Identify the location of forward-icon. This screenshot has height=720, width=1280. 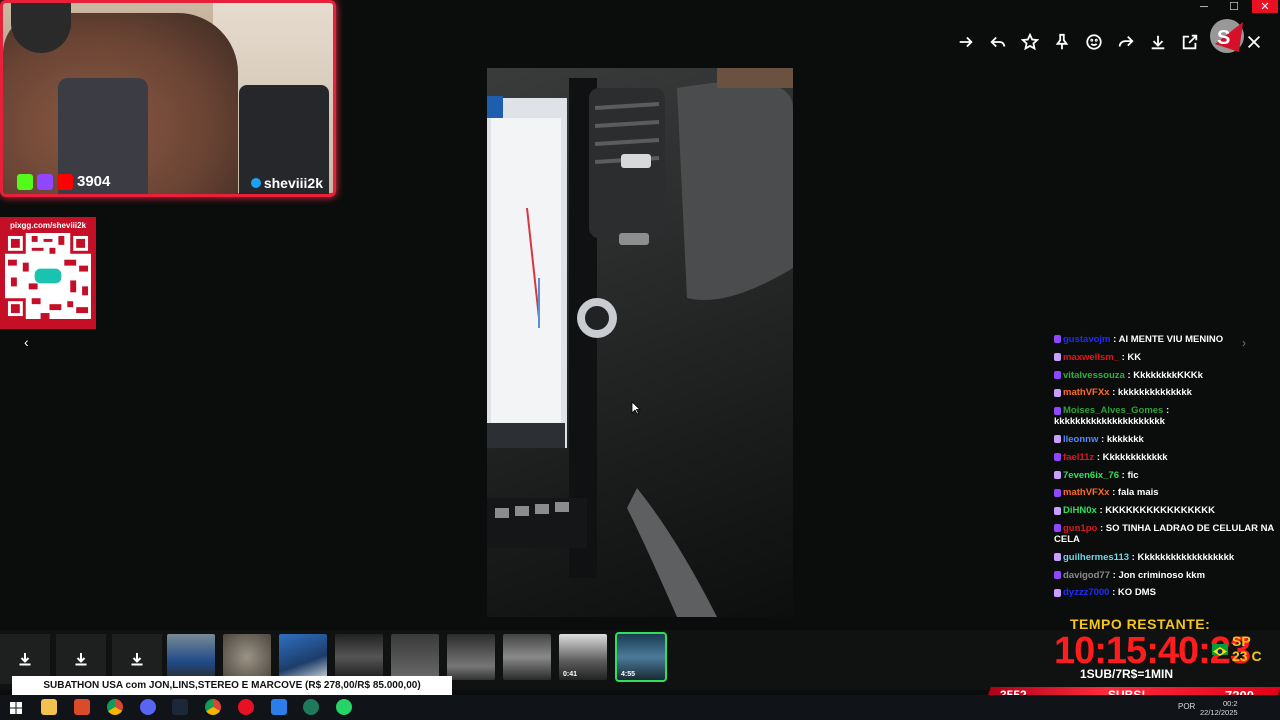
(966, 42).